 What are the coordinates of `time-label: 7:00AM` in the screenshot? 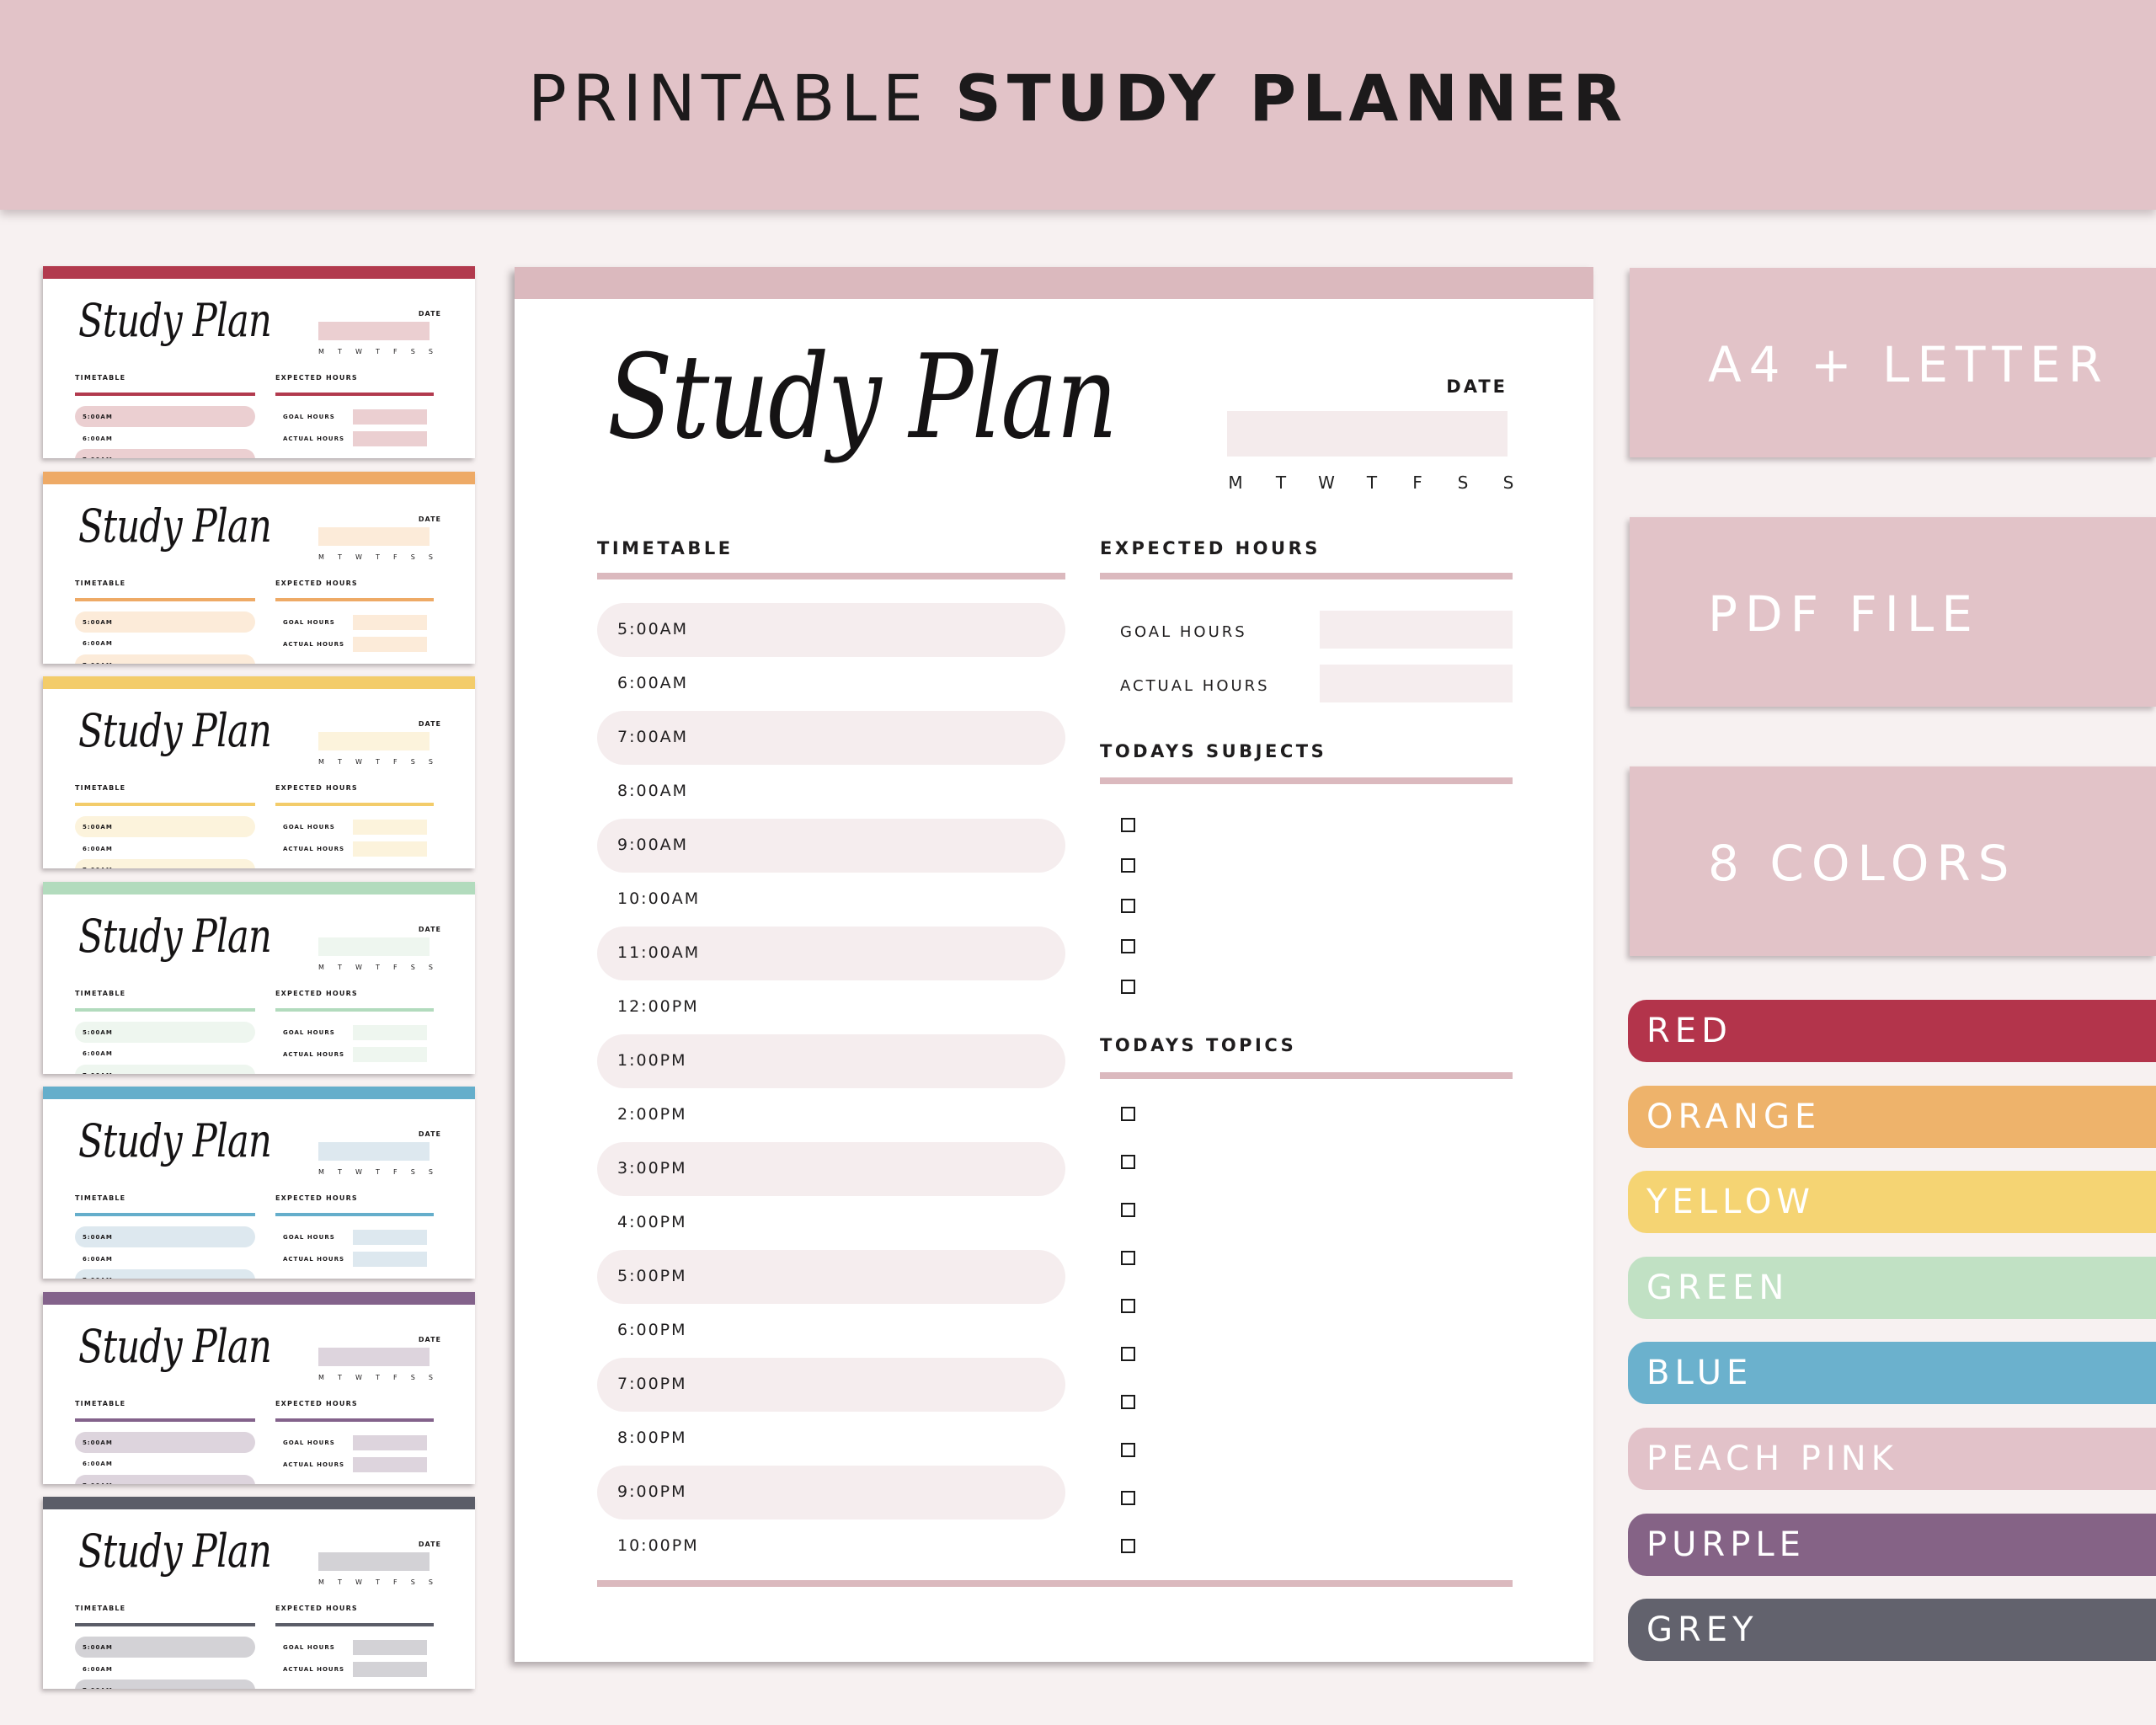 It's located at (653, 737).